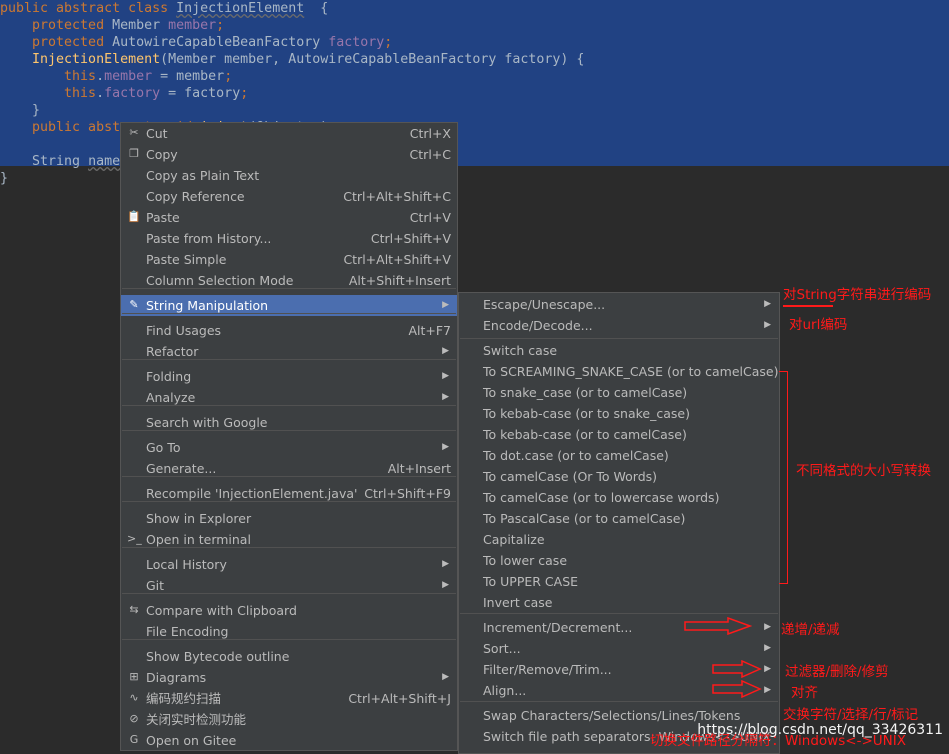 The height and width of the screenshot is (754, 949). I want to click on submenu-item-label: To snake_case (or to camelCase), so click(585, 392).